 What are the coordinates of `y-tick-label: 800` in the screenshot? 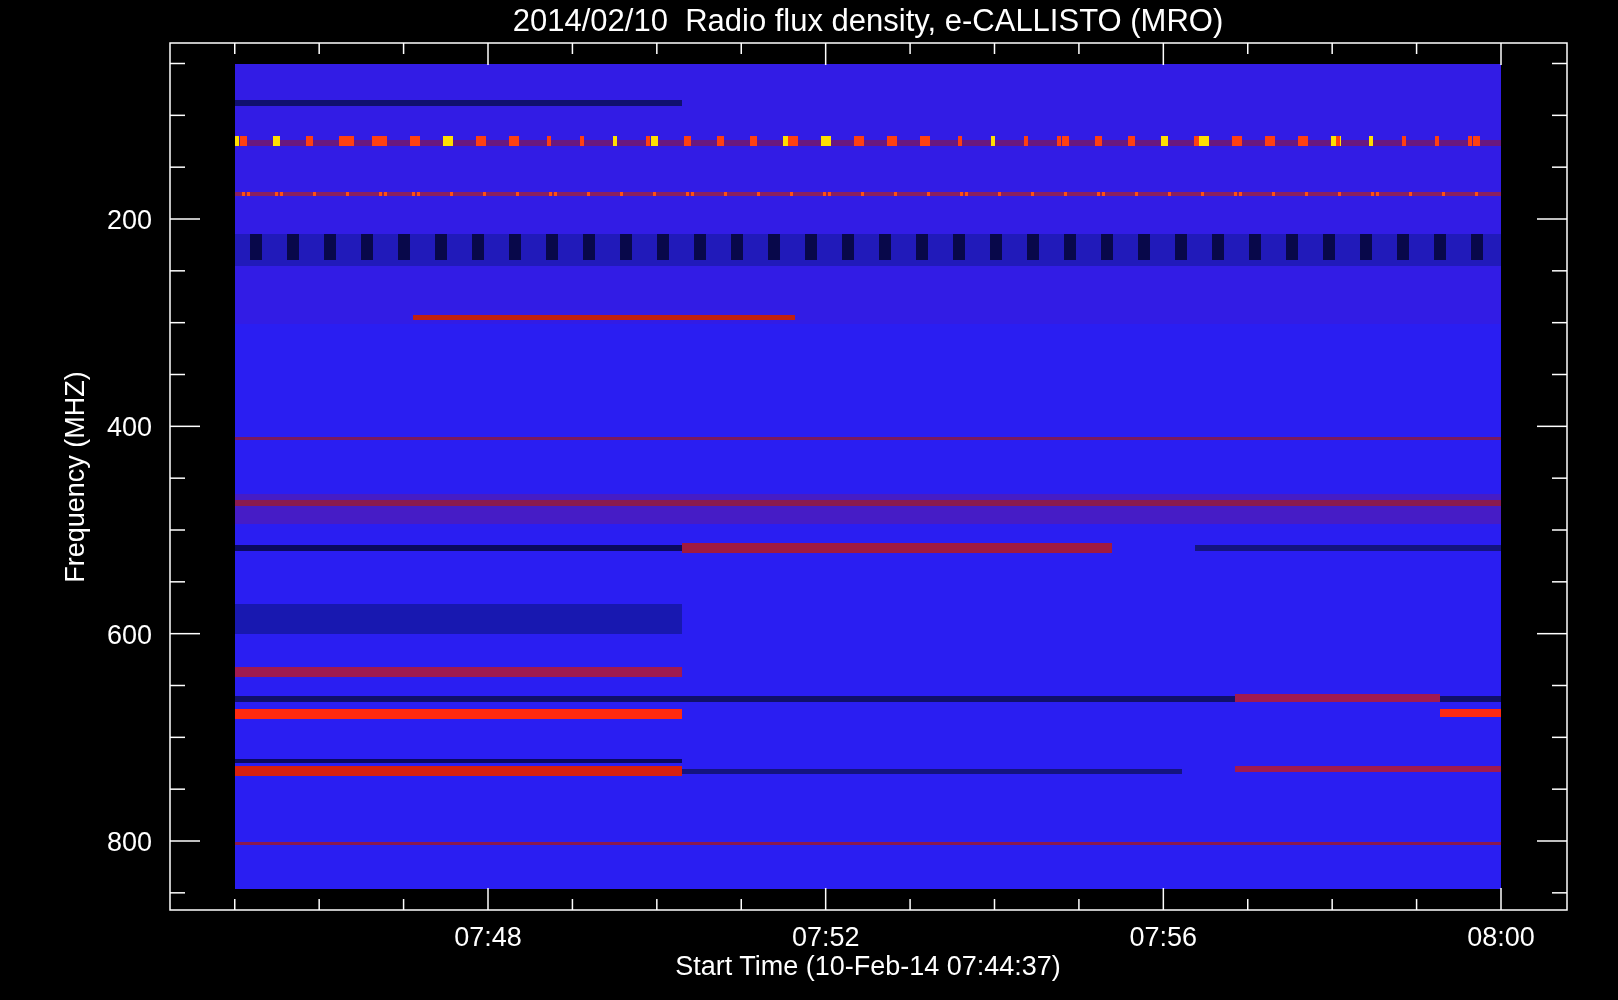 It's located at (129, 842).